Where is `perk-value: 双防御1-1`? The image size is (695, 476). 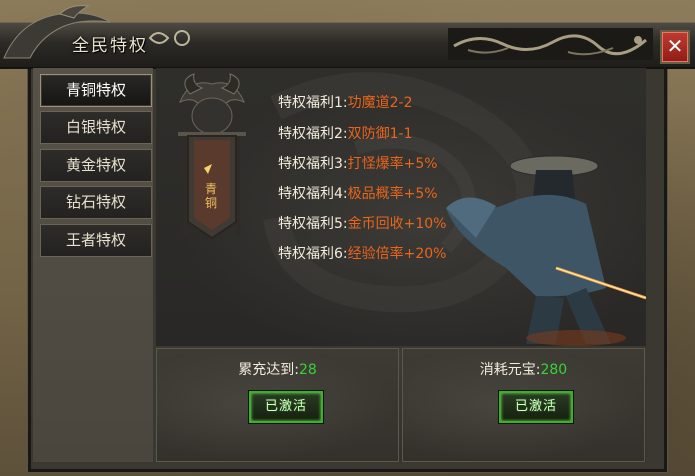
perk-value: 双防御1-1 is located at coordinates (380, 134).